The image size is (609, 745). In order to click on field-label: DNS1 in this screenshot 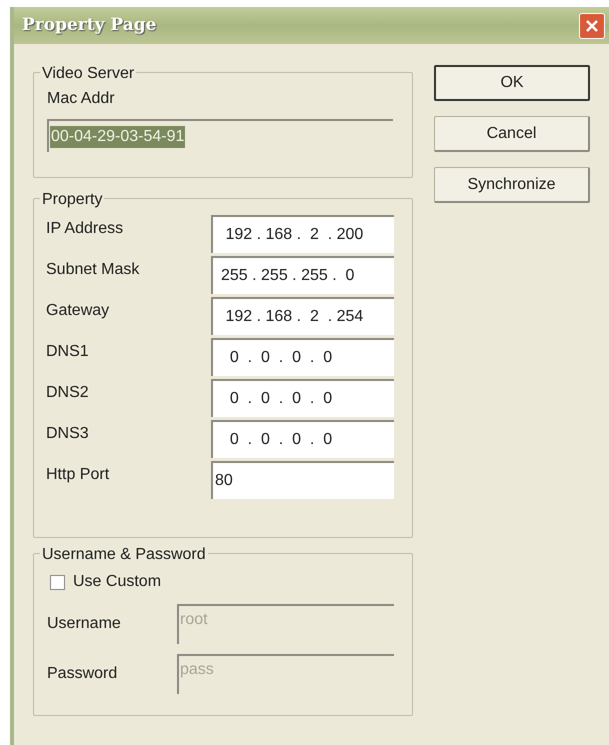, I will do `click(68, 352)`.